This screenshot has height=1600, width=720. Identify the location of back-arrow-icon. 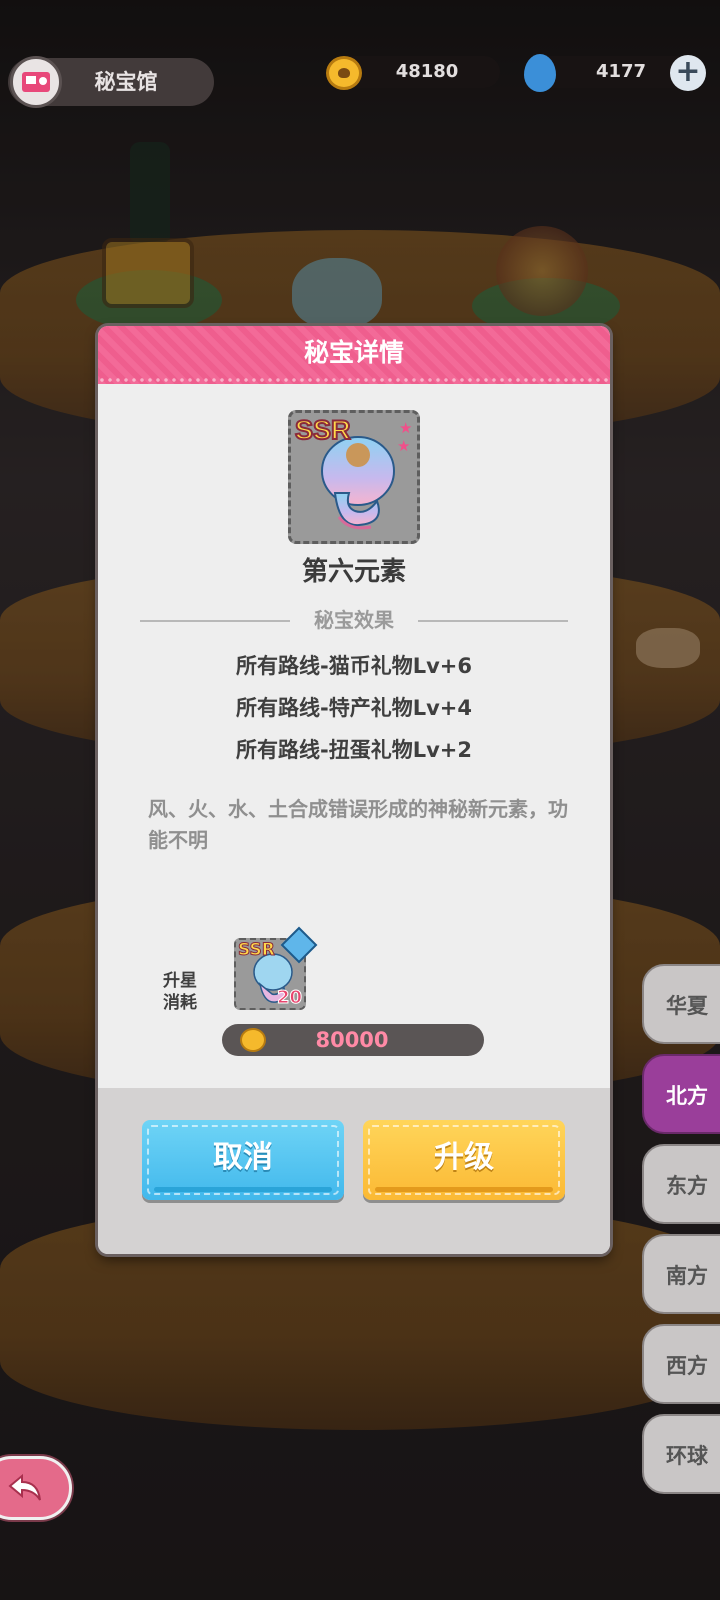
(24, 1487).